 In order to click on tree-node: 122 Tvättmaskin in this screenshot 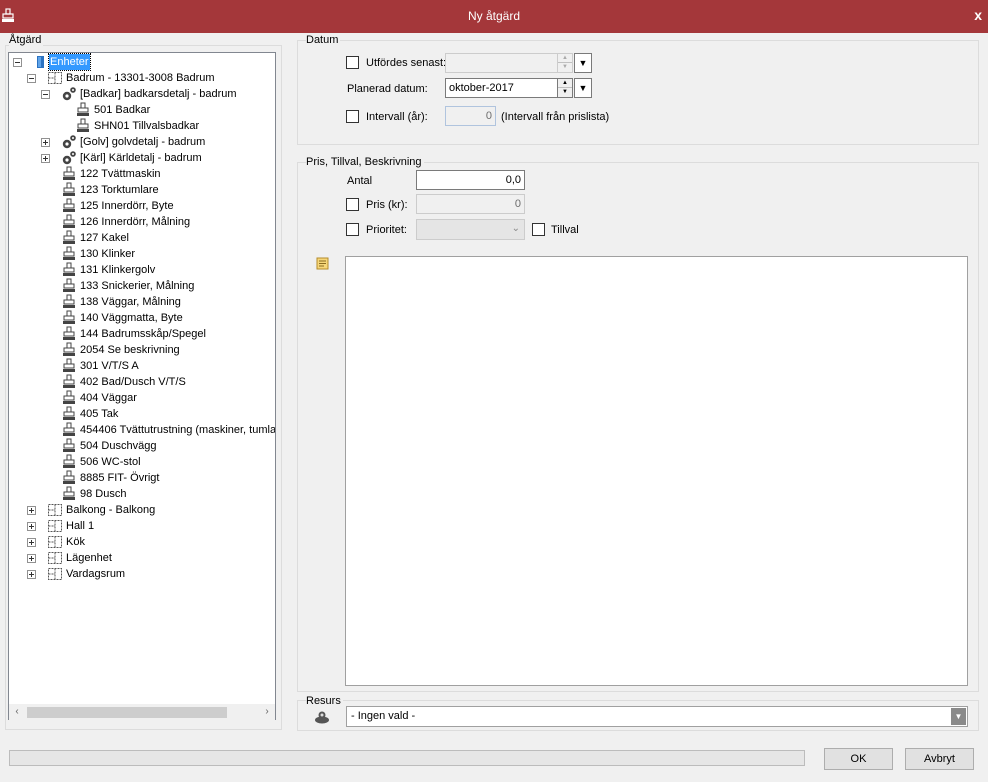, I will do `click(142, 174)`.